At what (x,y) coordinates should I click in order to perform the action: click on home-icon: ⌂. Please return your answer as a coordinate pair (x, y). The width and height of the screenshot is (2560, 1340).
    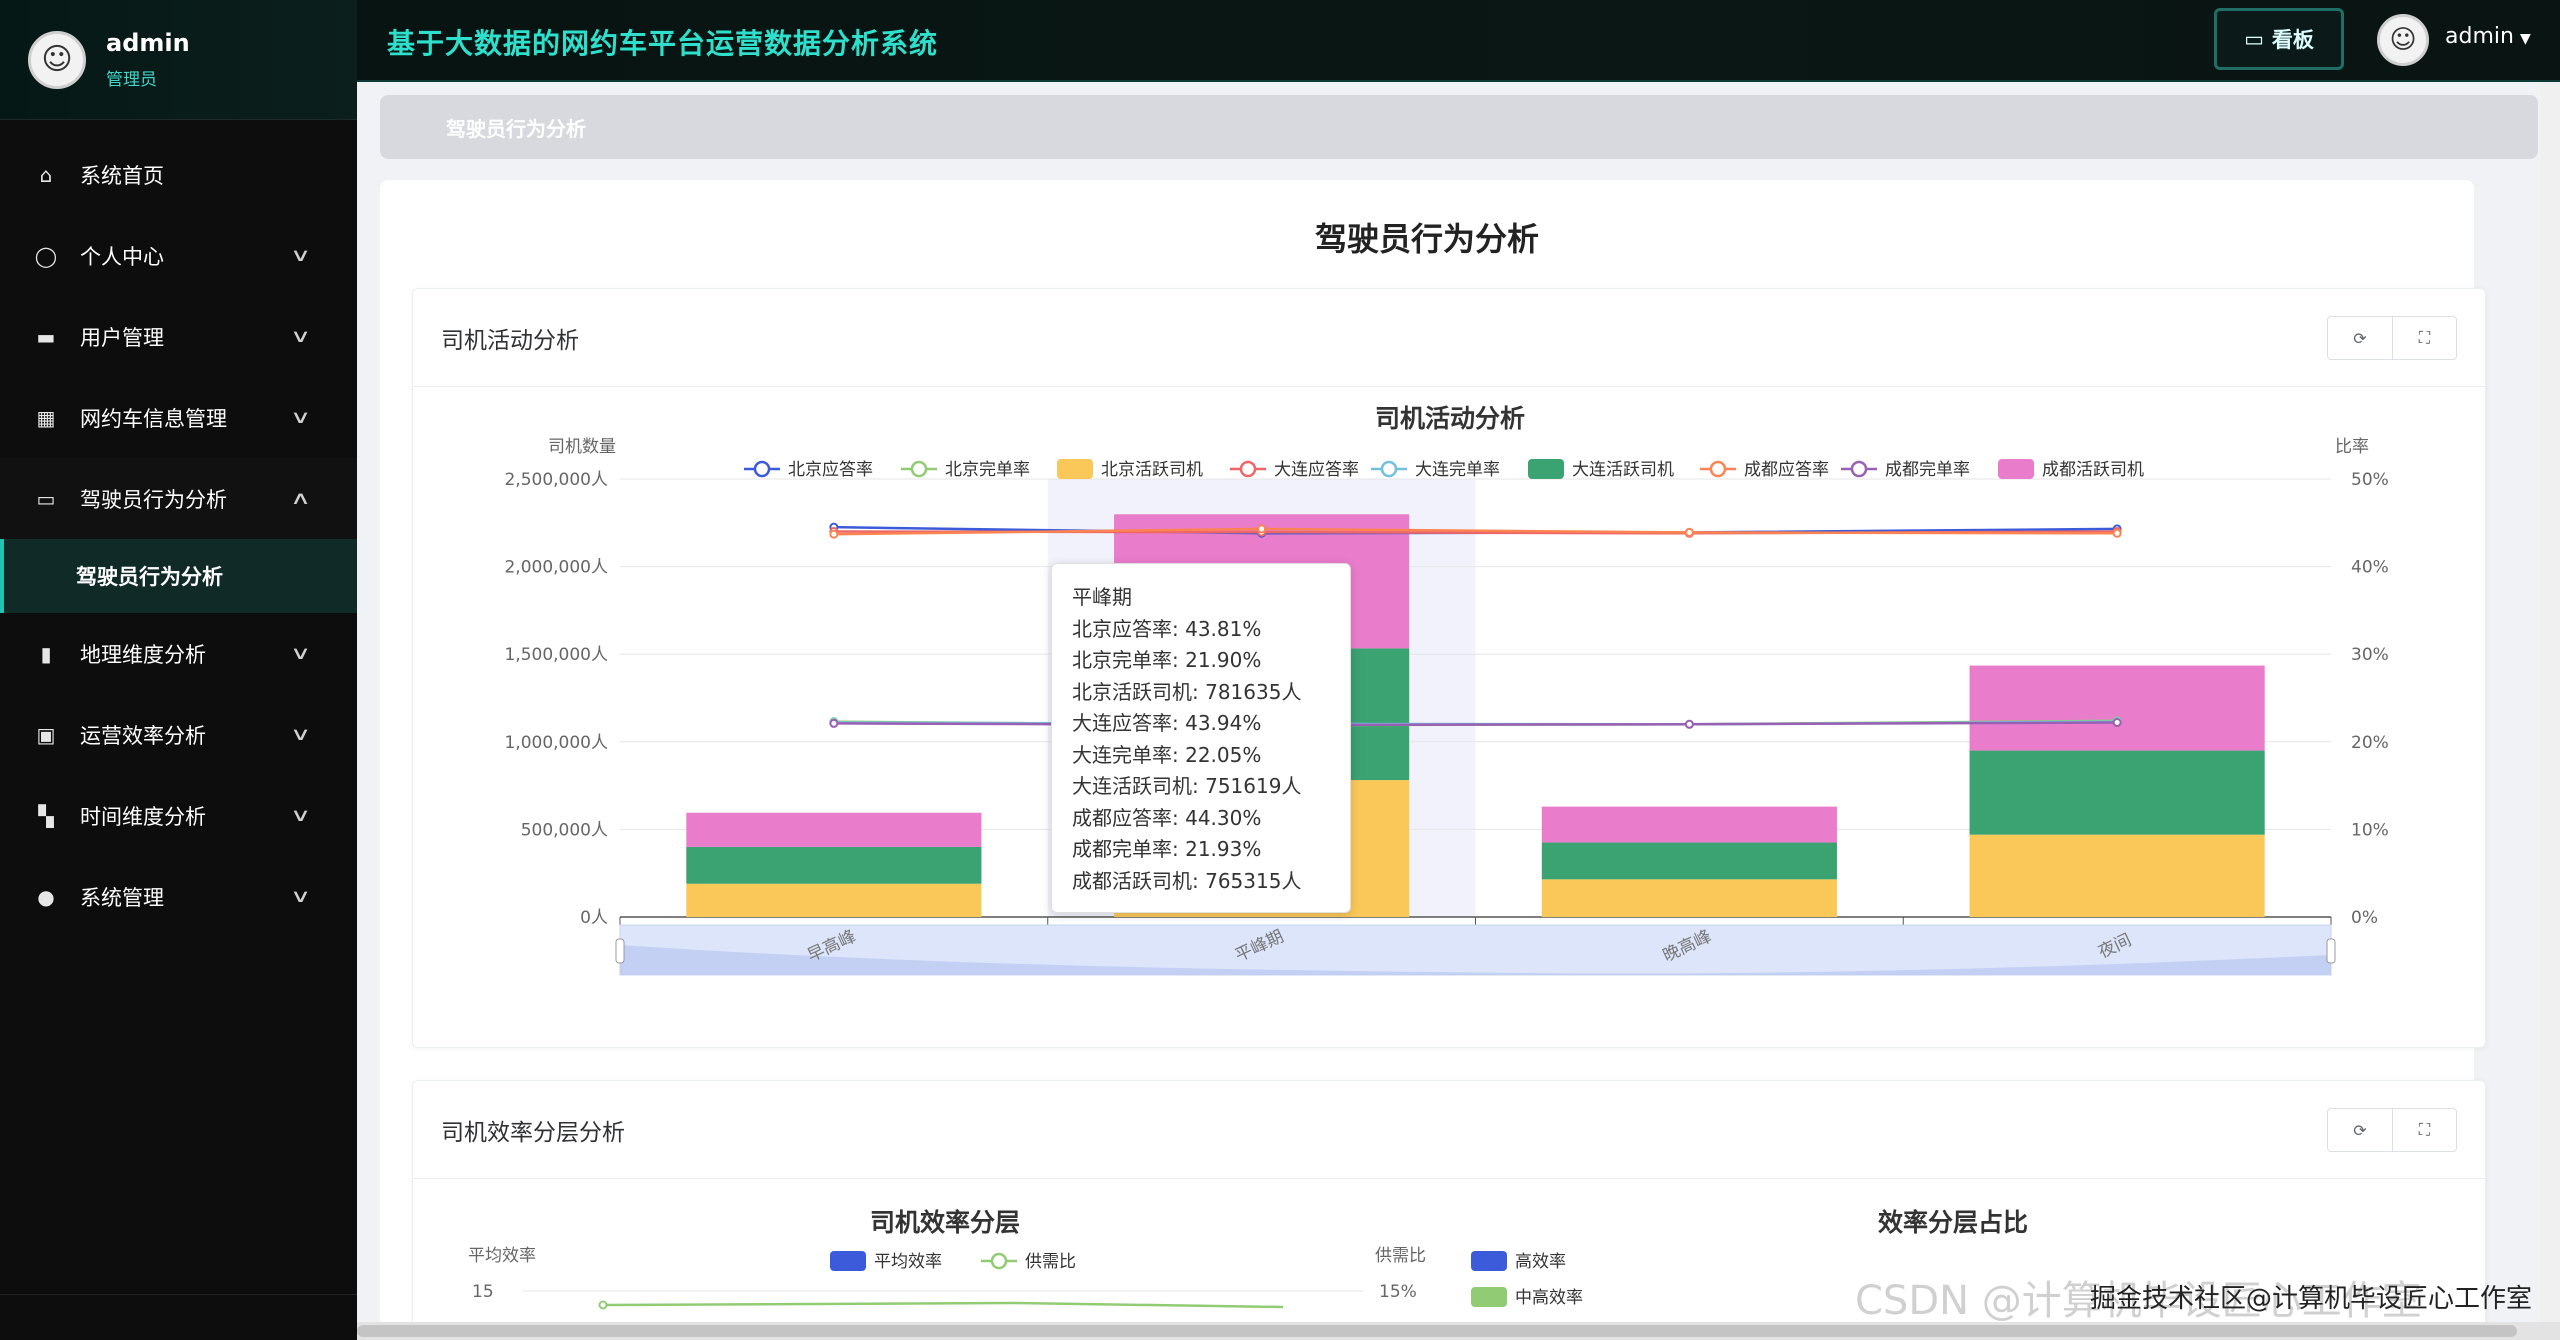
    Looking at the image, I should click on (46, 174).